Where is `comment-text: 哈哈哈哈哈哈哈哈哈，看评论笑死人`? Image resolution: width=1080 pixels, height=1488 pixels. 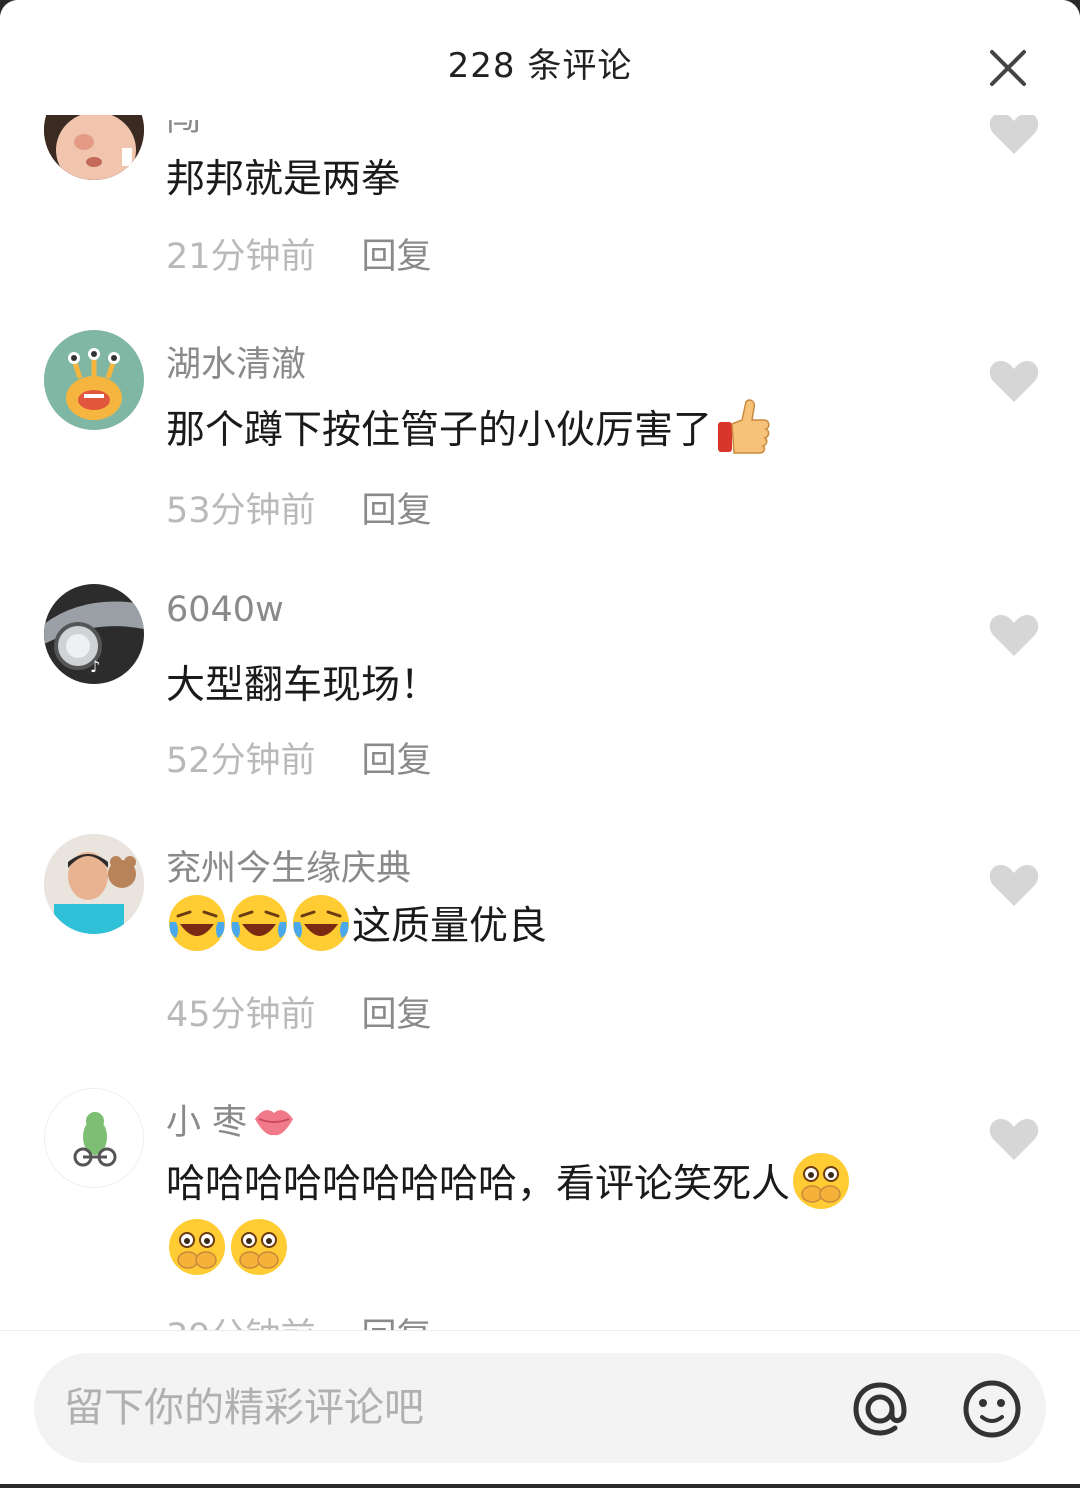
comment-text: 哈哈哈哈哈哈哈哈哈，看评论笑死人 is located at coordinates (509, 1181).